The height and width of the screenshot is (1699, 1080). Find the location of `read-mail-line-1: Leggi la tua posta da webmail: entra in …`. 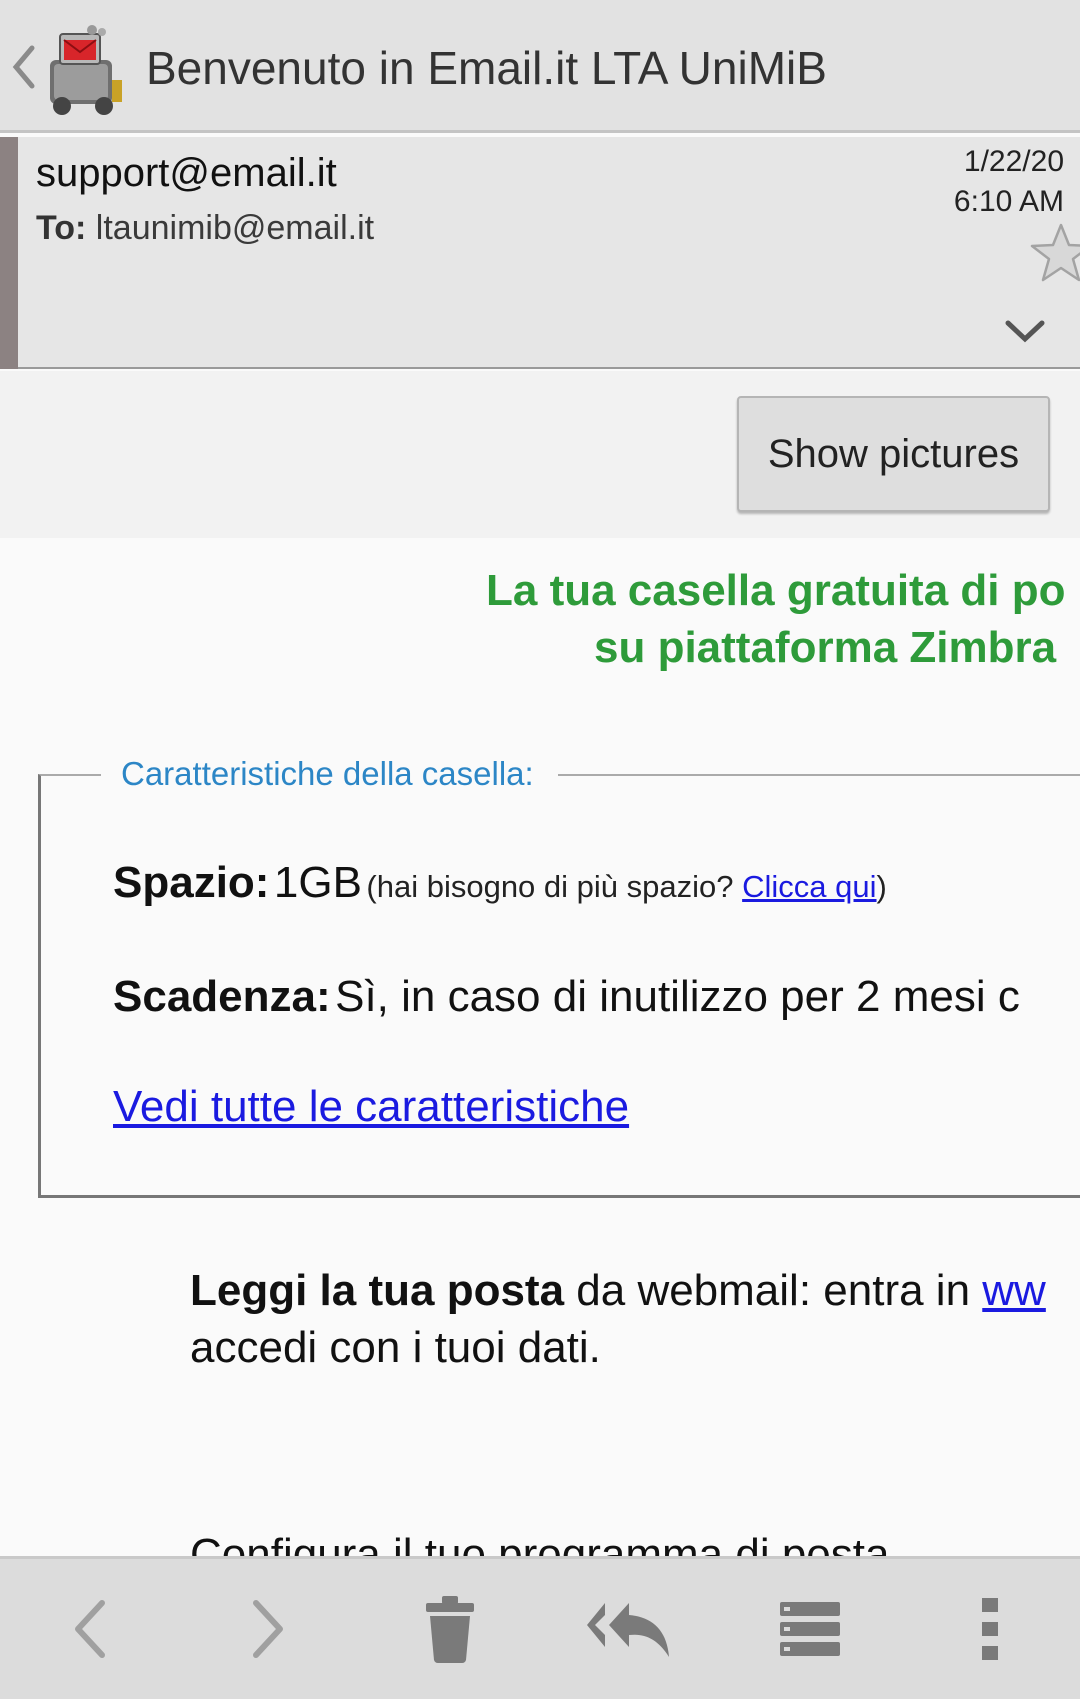

read-mail-line-1: Leggi la tua posta da webmail: entra in … is located at coordinates (618, 1290).